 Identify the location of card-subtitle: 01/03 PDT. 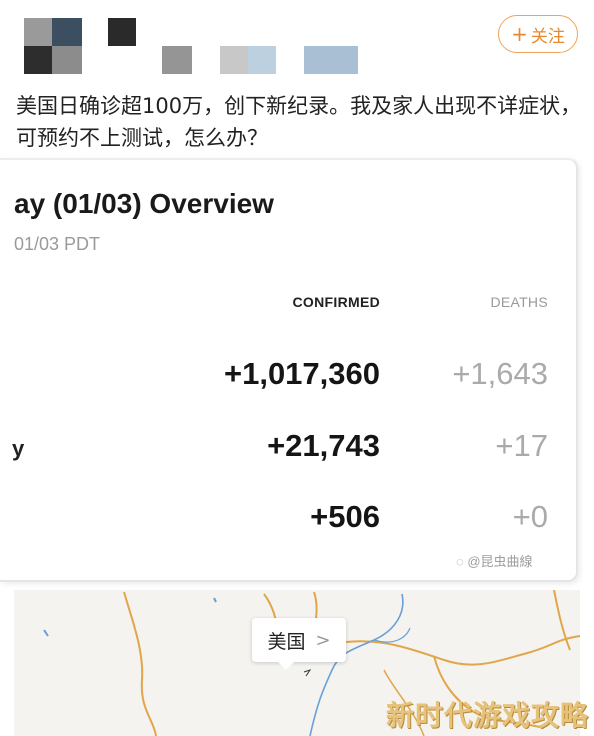
(57, 244).